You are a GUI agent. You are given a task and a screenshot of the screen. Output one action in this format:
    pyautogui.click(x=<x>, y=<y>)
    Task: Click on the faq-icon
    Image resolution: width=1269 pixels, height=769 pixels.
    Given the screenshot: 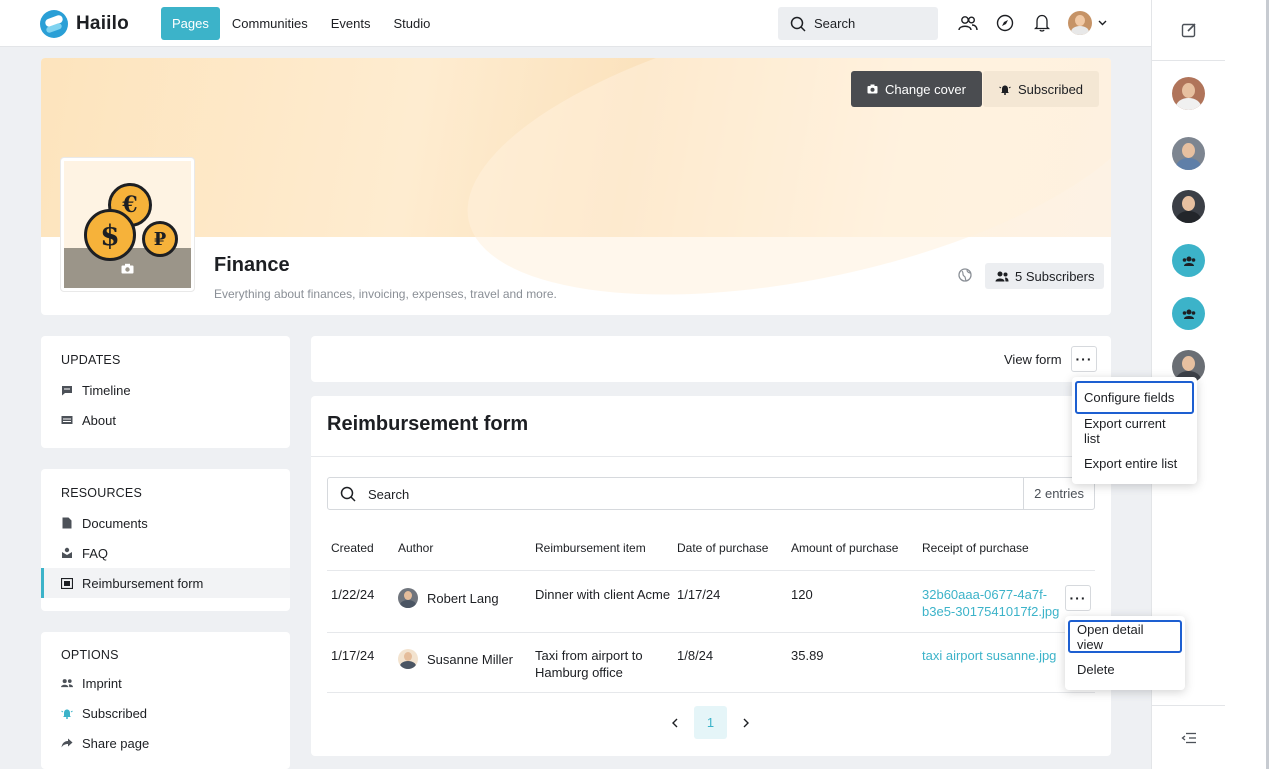 What is the action you would take?
    pyautogui.click(x=67, y=553)
    